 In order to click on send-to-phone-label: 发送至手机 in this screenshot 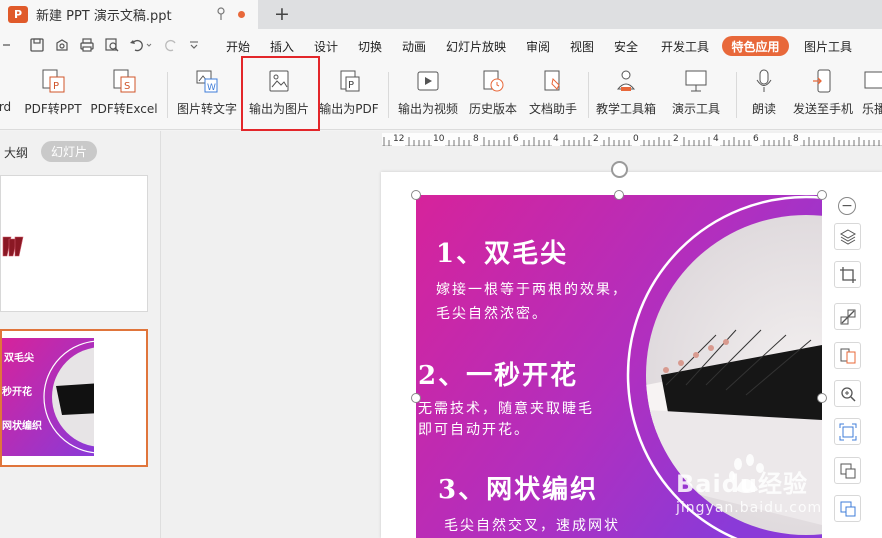, I will do `click(822, 109)`.